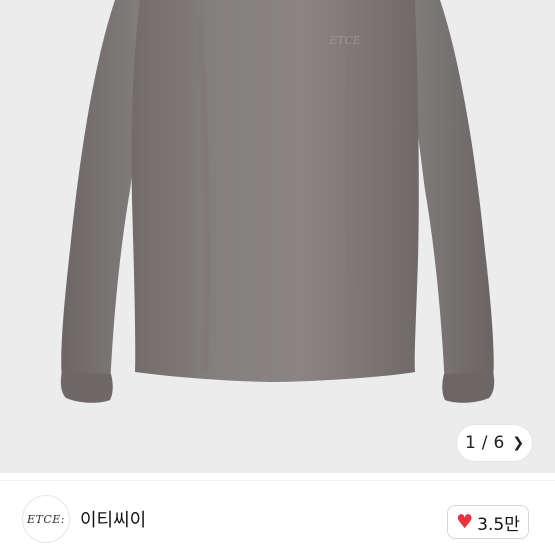  Describe the element at coordinates (498, 524) in the screenshot. I see `like-count: 3.5만` at that location.